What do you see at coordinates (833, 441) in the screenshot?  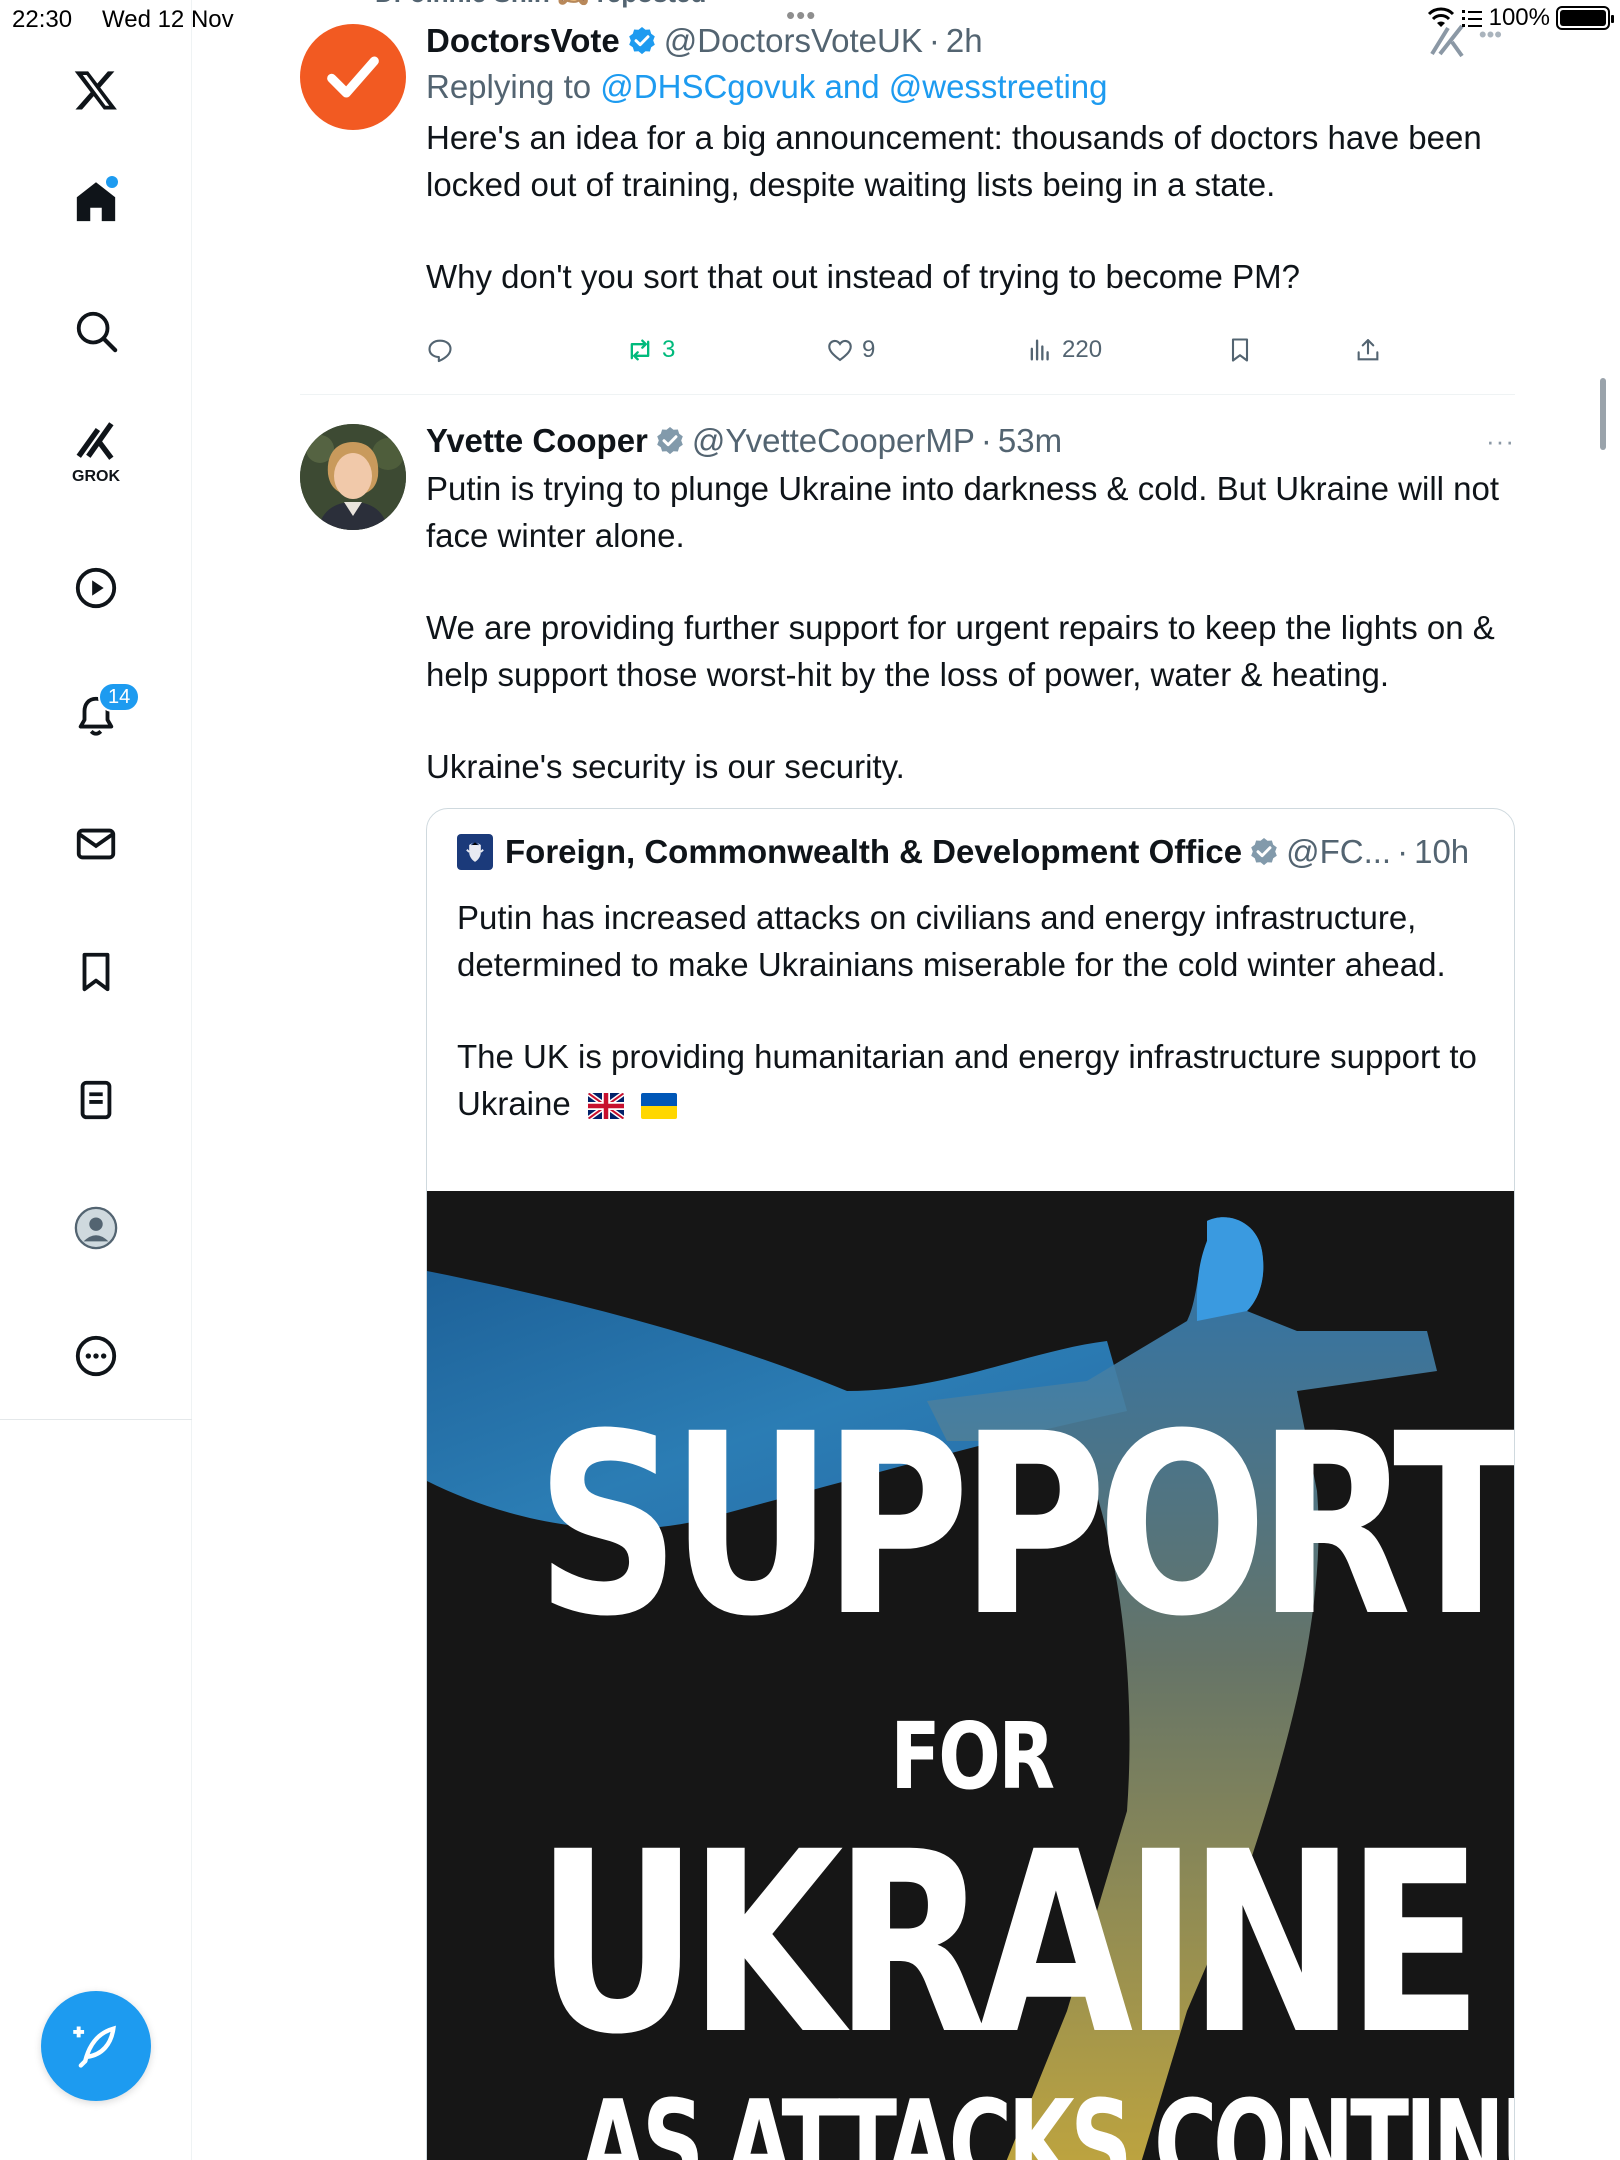 I see `author-handle: @YvetteCooperMP` at bounding box center [833, 441].